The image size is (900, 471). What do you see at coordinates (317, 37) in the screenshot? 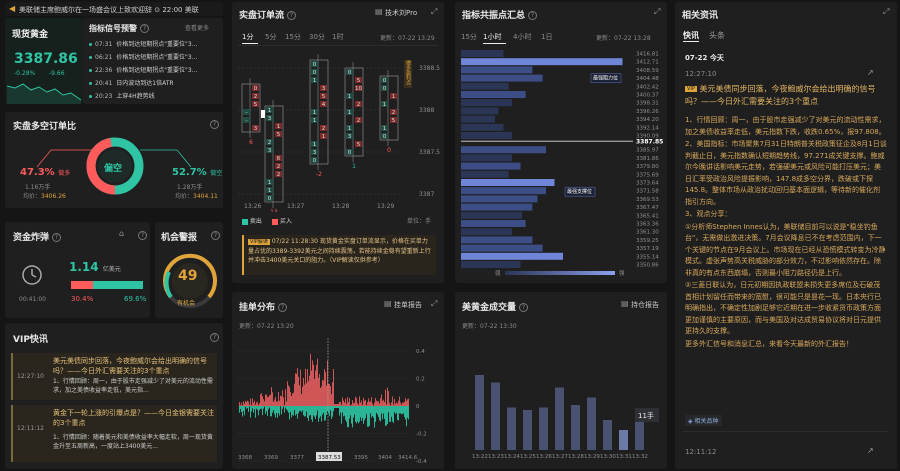
I see `tab-3: 30分` at bounding box center [317, 37].